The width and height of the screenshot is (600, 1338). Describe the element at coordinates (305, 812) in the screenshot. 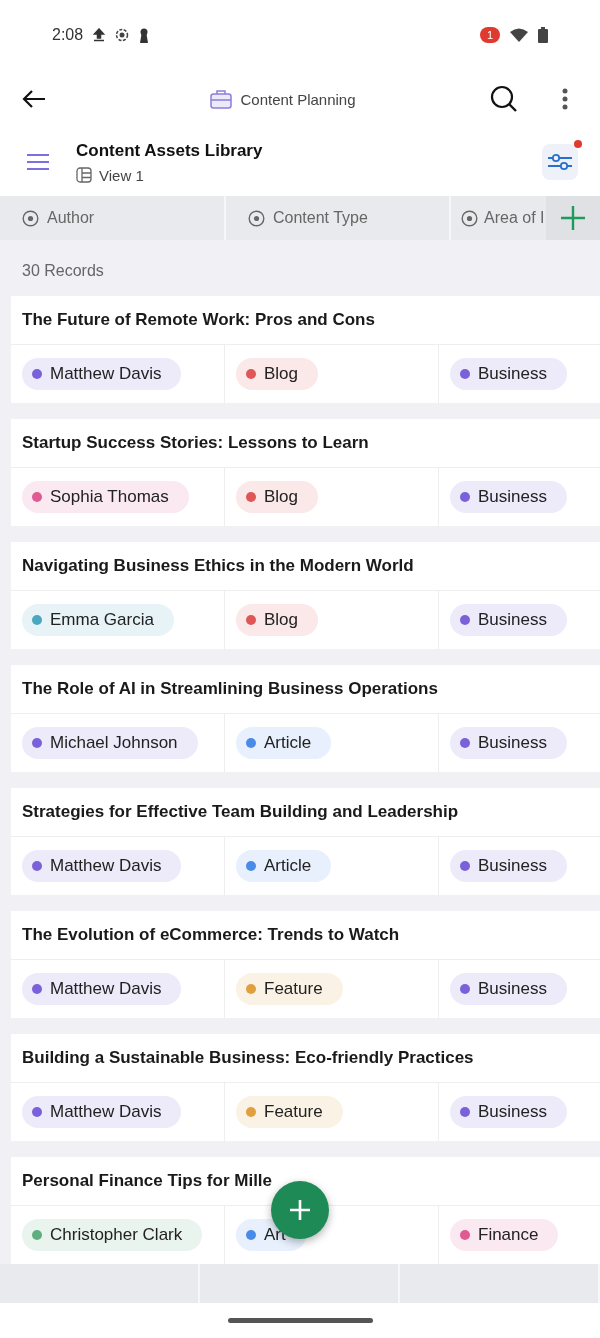

I see `record-title: Strategies for Effective Team Building and Leadership` at that location.